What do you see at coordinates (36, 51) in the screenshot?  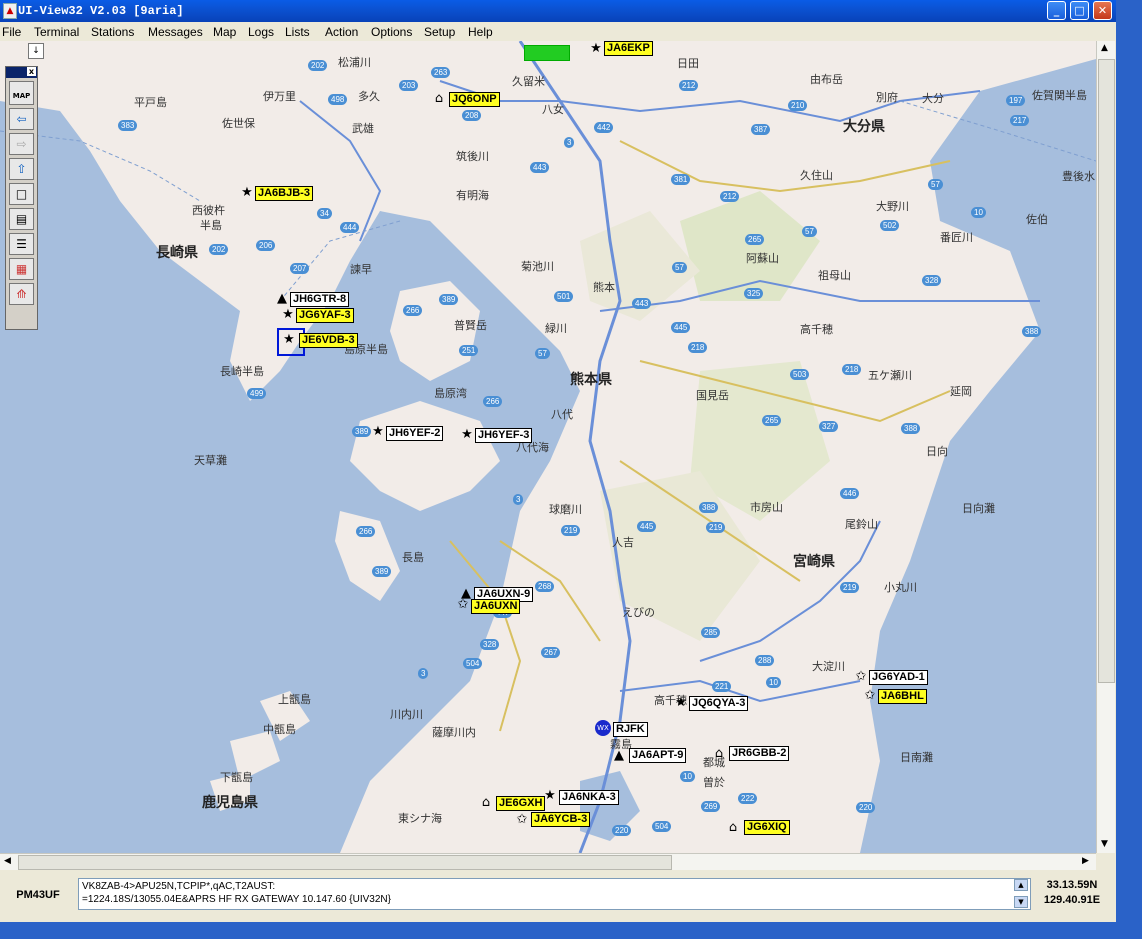 I see `collapse-toolbar-button: ↓` at bounding box center [36, 51].